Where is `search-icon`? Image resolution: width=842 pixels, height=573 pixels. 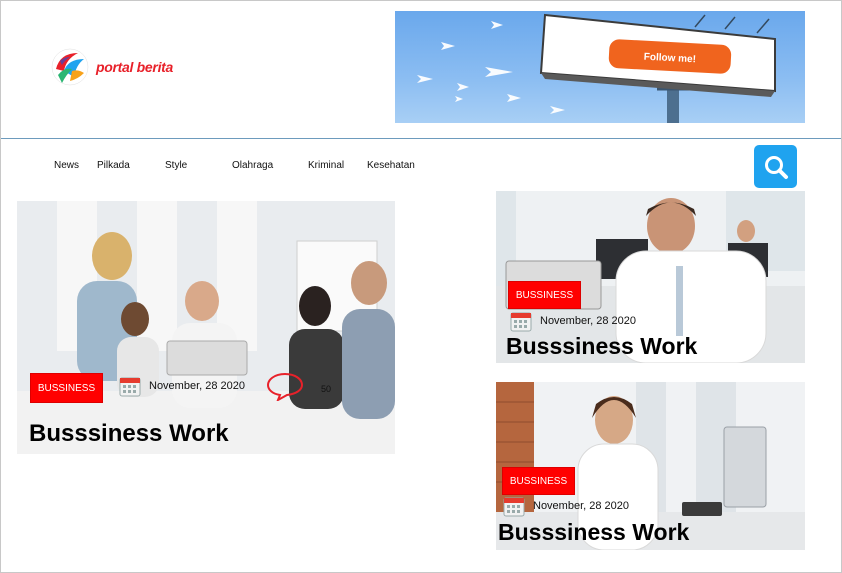
search-icon is located at coordinates (776, 167).